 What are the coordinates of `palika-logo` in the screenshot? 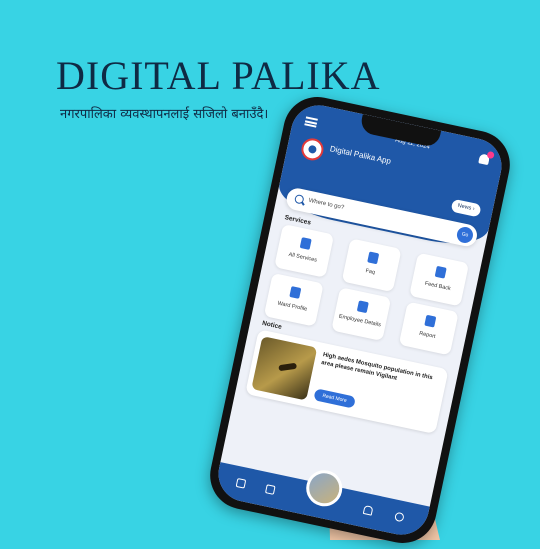 It's located at (312, 149).